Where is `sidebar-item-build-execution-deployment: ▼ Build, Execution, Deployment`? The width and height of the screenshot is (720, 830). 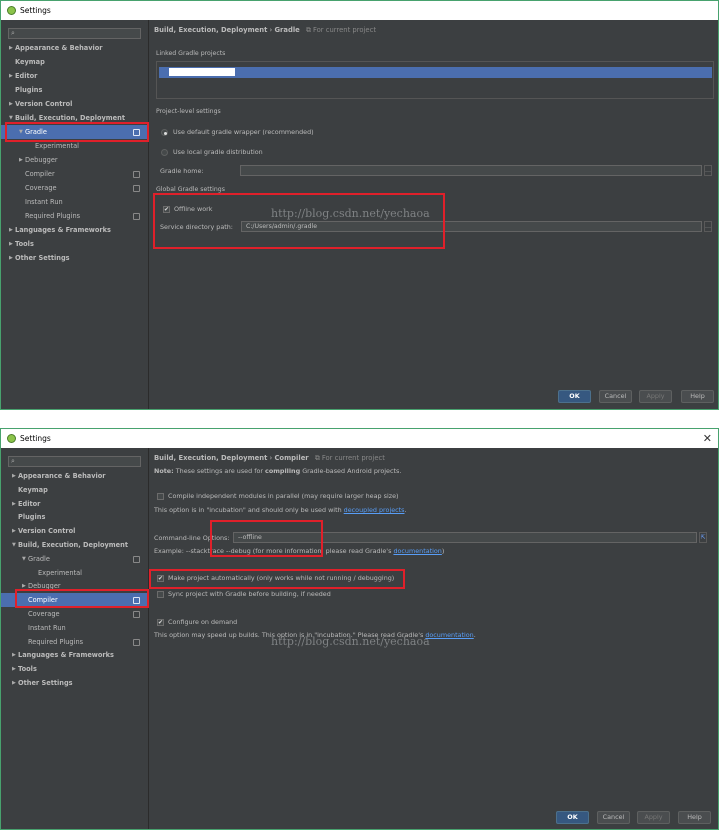 sidebar-item-build-execution-deployment: ▼ Build, Execution, Deployment is located at coordinates (74, 545).